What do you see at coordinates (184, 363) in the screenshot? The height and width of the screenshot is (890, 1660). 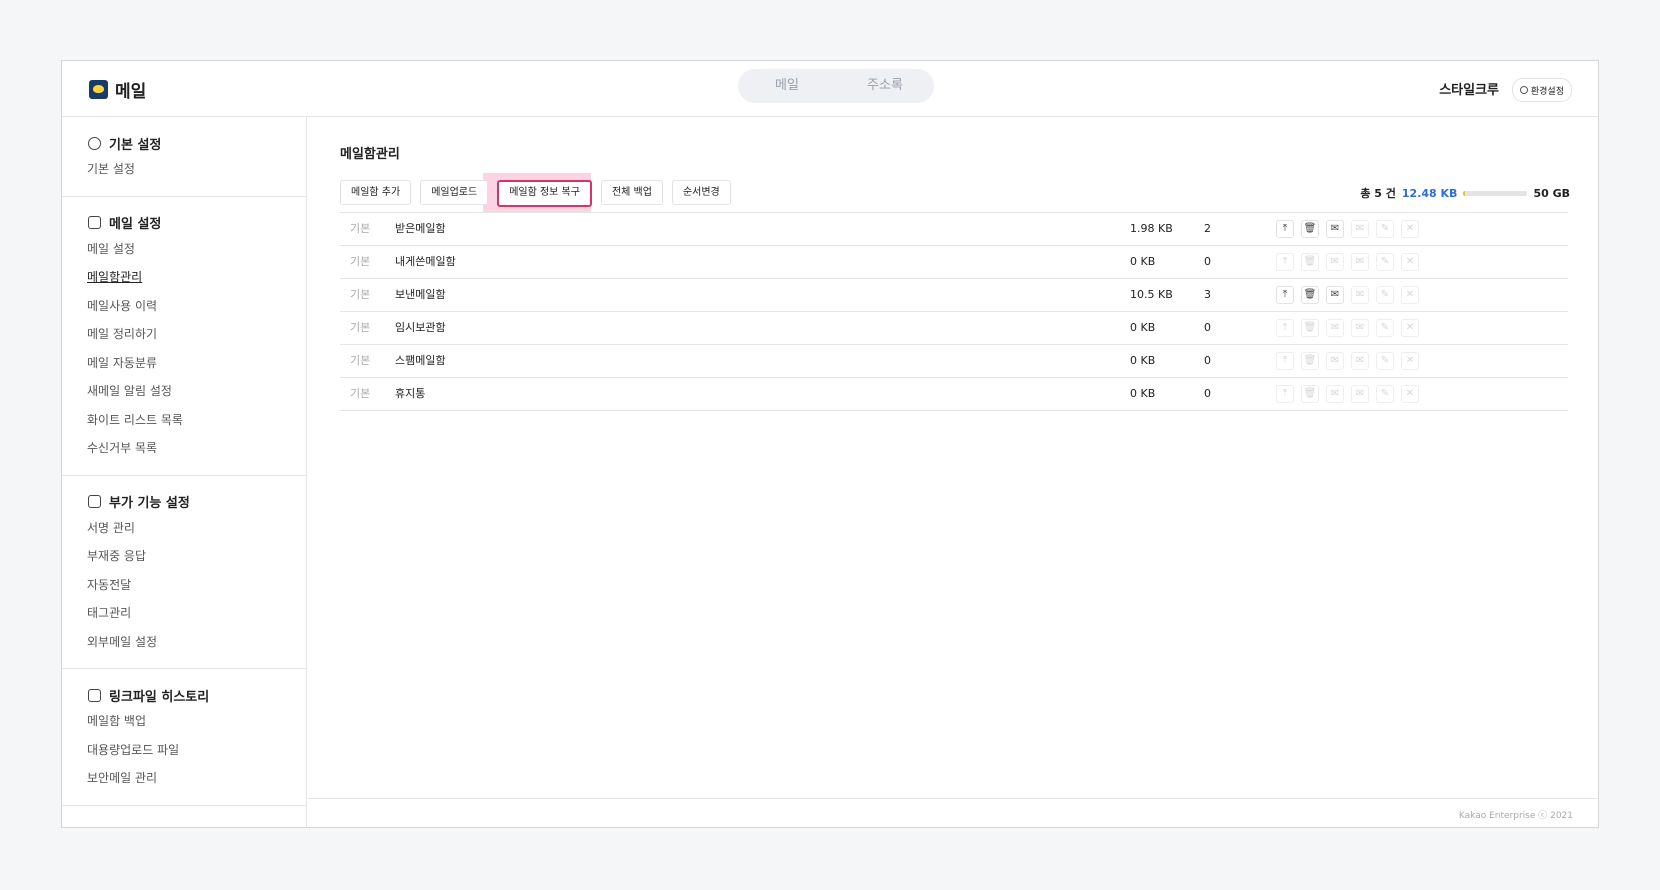 I see `sidebar-item: 메일 자동분류` at bounding box center [184, 363].